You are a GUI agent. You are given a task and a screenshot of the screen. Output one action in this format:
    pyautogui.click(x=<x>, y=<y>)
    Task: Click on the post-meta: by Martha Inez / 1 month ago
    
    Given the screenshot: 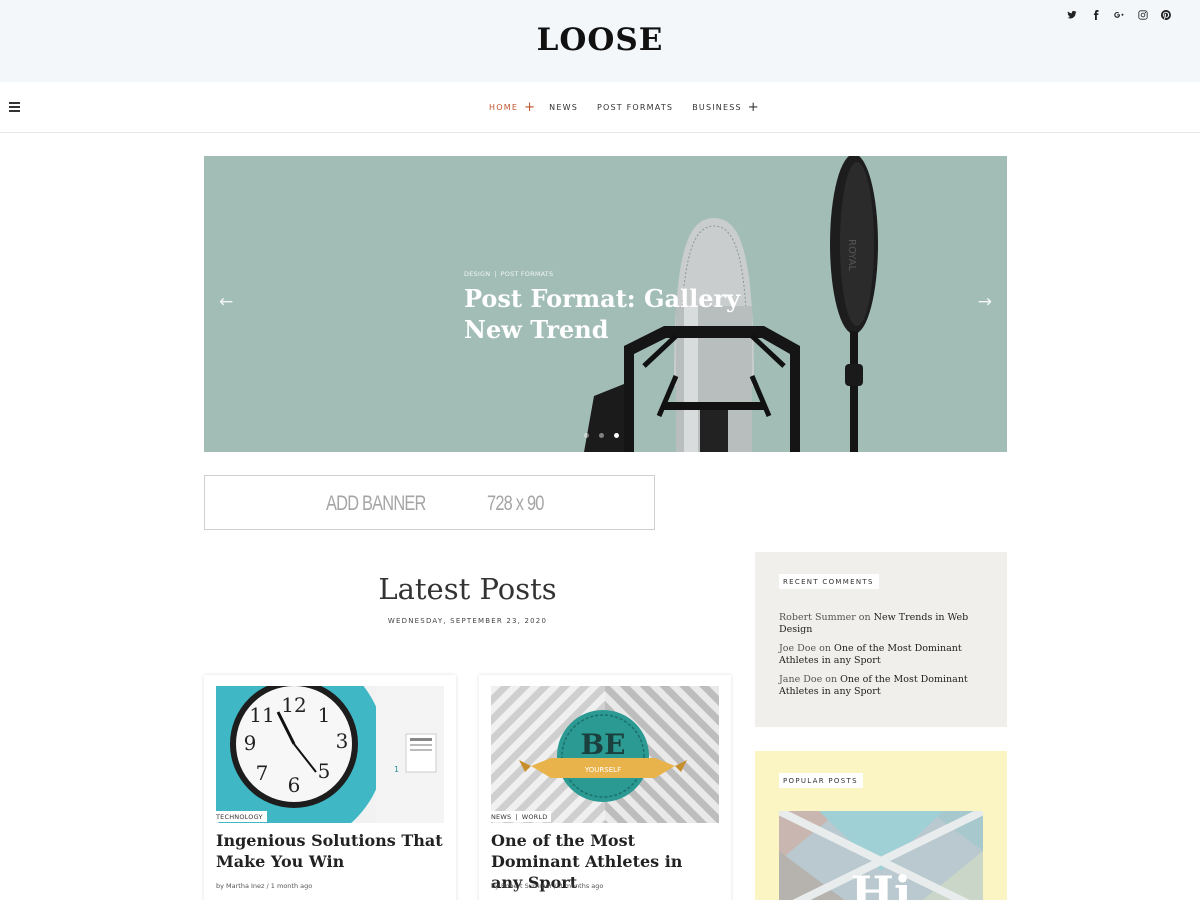 What is the action you would take?
    pyautogui.click(x=264, y=886)
    